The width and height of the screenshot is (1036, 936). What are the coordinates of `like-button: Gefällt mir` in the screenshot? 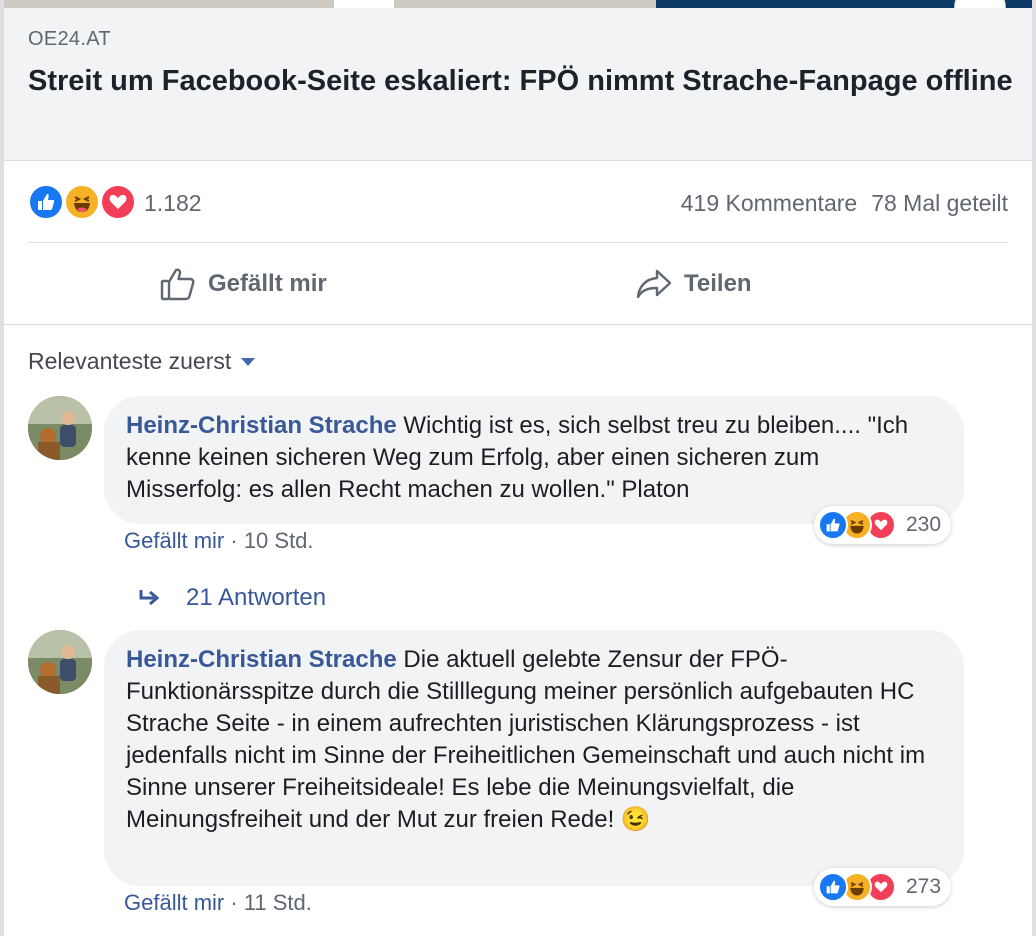 It's located at (243, 284).